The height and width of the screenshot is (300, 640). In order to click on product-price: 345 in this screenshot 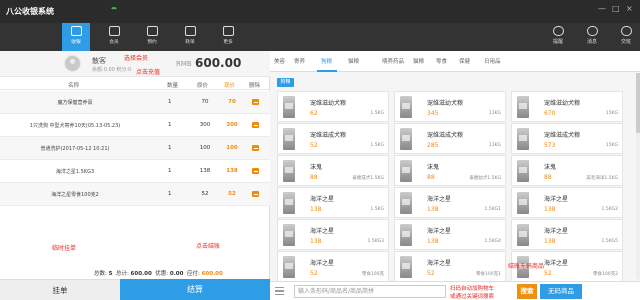, I will do `click(433, 113)`.